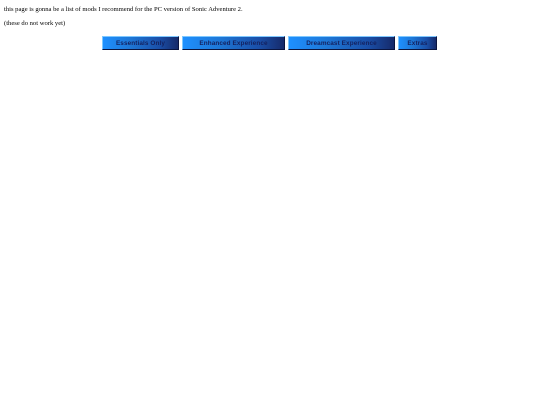 This screenshot has height=405, width=540. What do you see at coordinates (140, 43) in the screenshot?
I see `essentials-only-button: Essentials Only` at bounding box center [140, 43].